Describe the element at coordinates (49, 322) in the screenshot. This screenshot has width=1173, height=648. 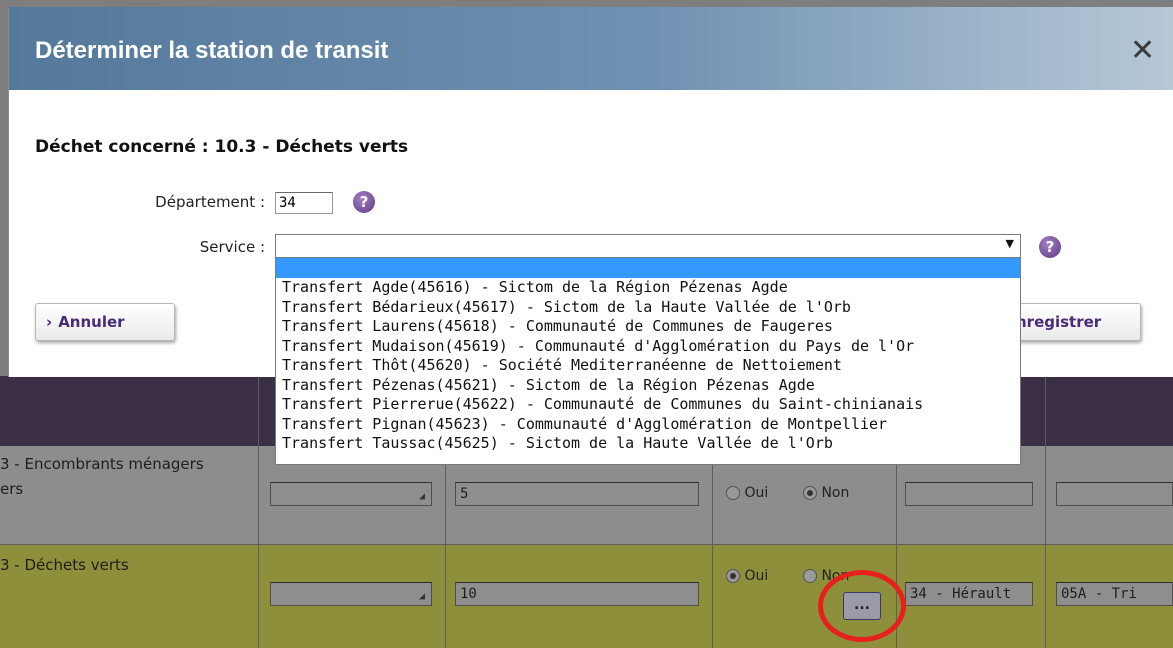
I see `chevron-right-icon: ›` at that location.